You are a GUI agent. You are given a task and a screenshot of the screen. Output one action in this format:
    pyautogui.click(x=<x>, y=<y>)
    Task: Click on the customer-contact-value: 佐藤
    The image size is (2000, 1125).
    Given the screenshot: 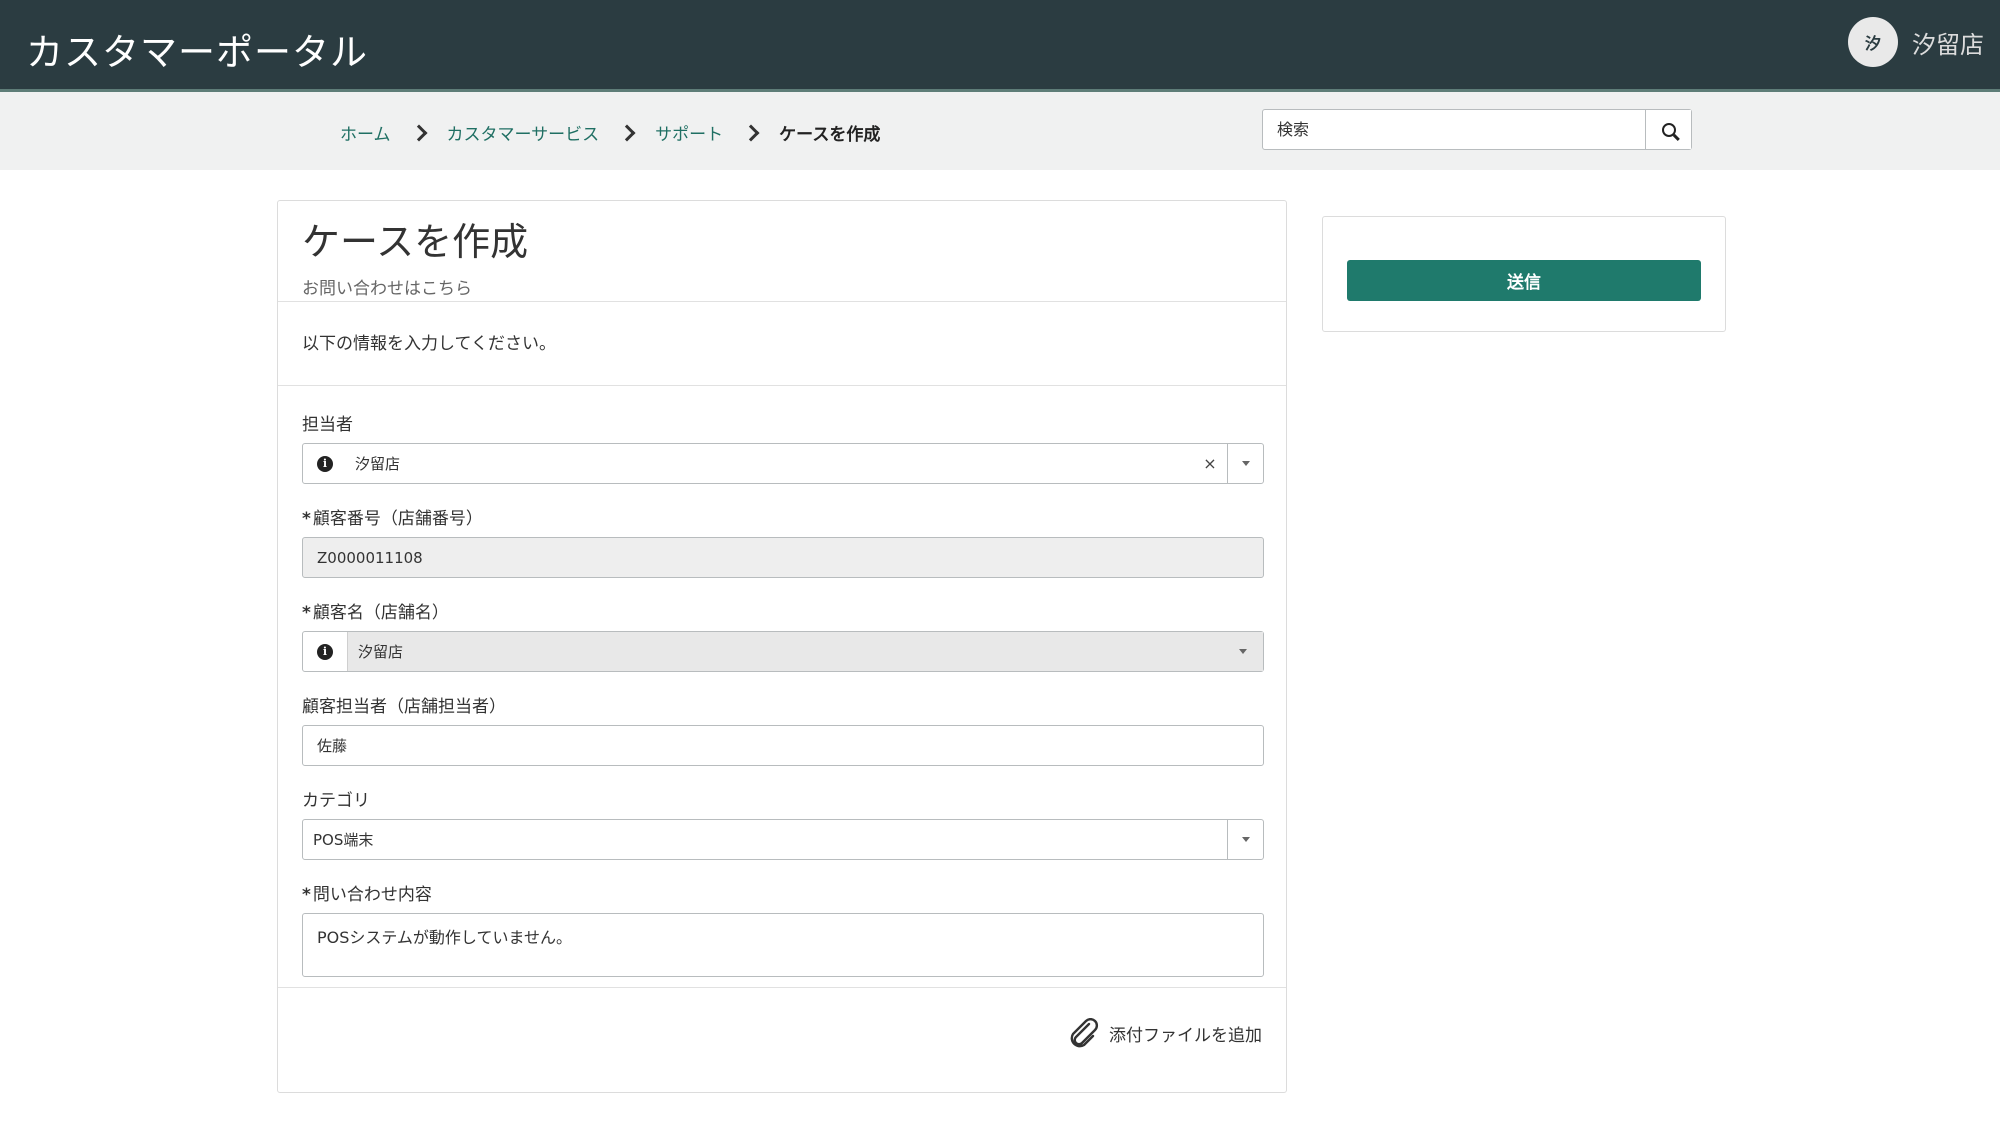 What is the action you would take?
    pyautogui.click(x=332, y=746)
    